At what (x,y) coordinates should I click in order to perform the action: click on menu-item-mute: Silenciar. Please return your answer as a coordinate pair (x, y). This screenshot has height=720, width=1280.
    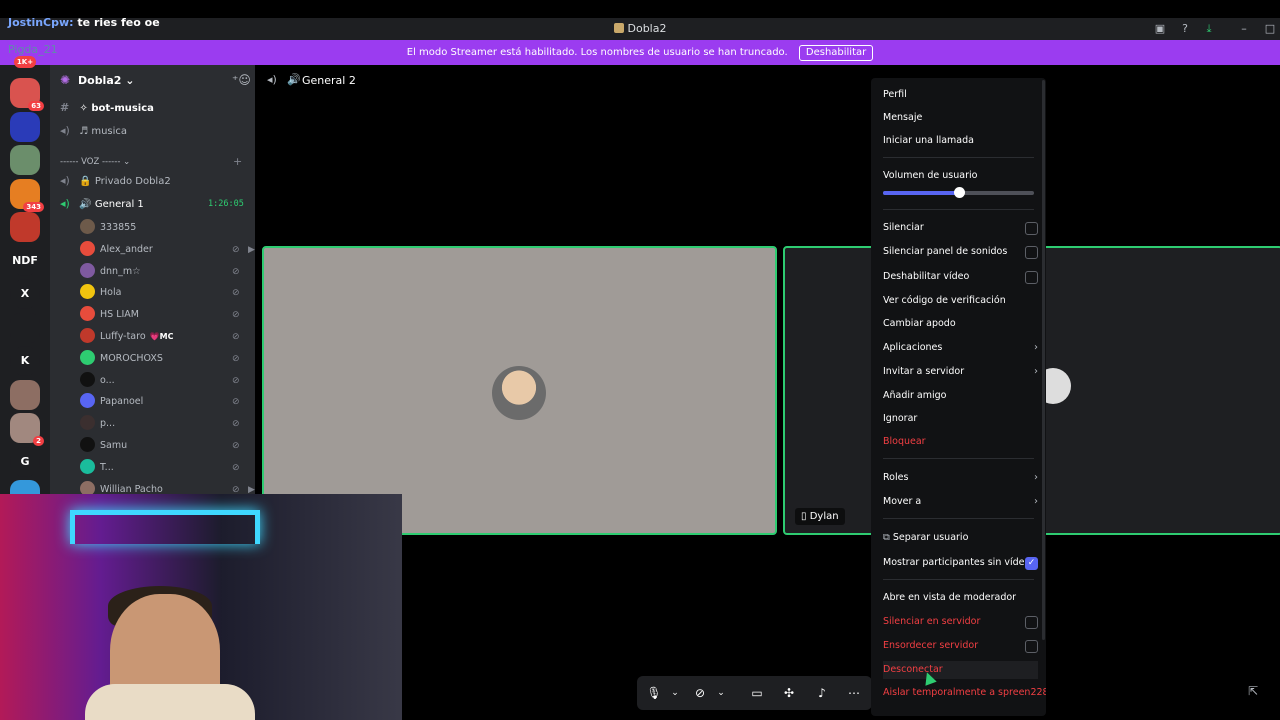
    Looking at the image, I should click on (960, 228).